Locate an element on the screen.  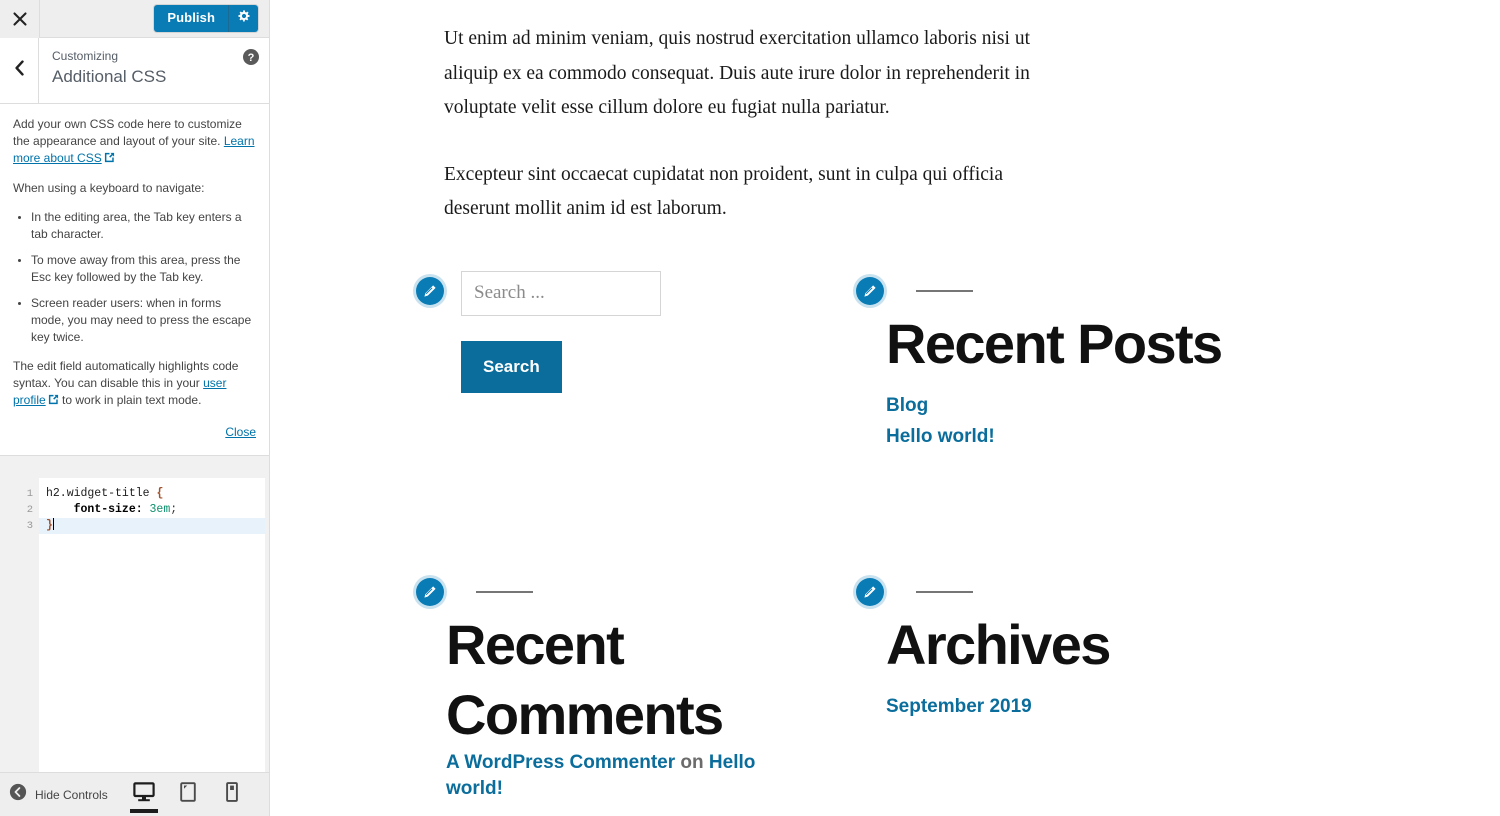
list-item: Hello world! is located at coordinates (1091, 437).